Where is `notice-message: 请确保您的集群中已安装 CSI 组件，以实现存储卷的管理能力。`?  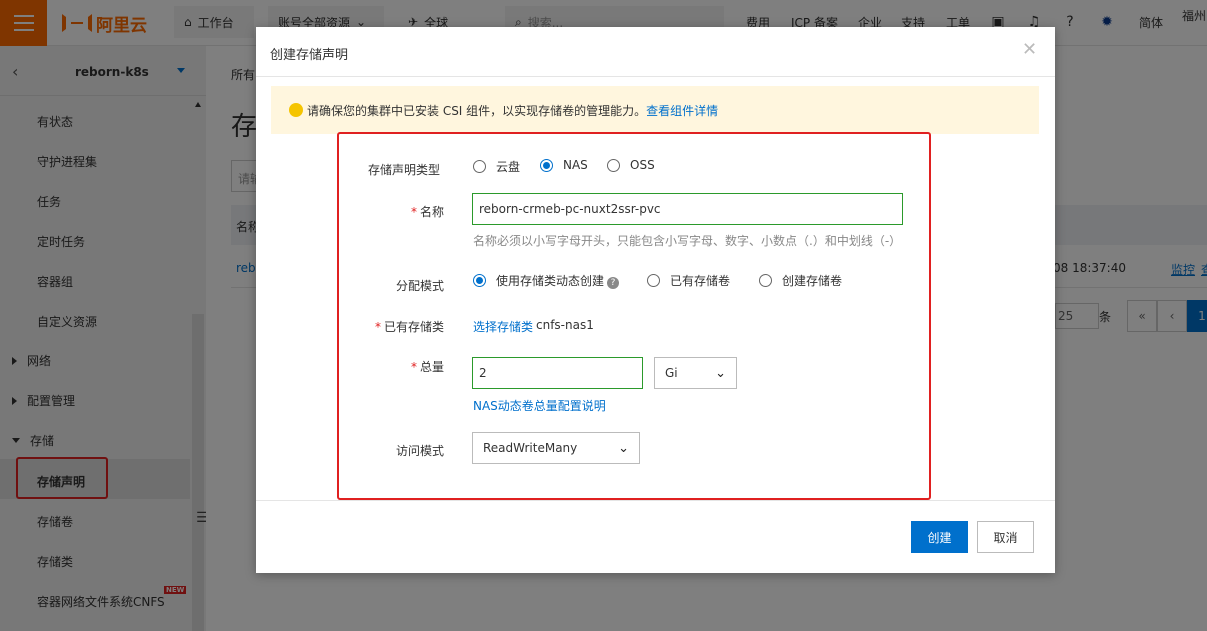 notice-message: 请确保您的集群中已安装 CSI 组件，以实现存储卷的管理能力。 is located at coordinates (477, 111).